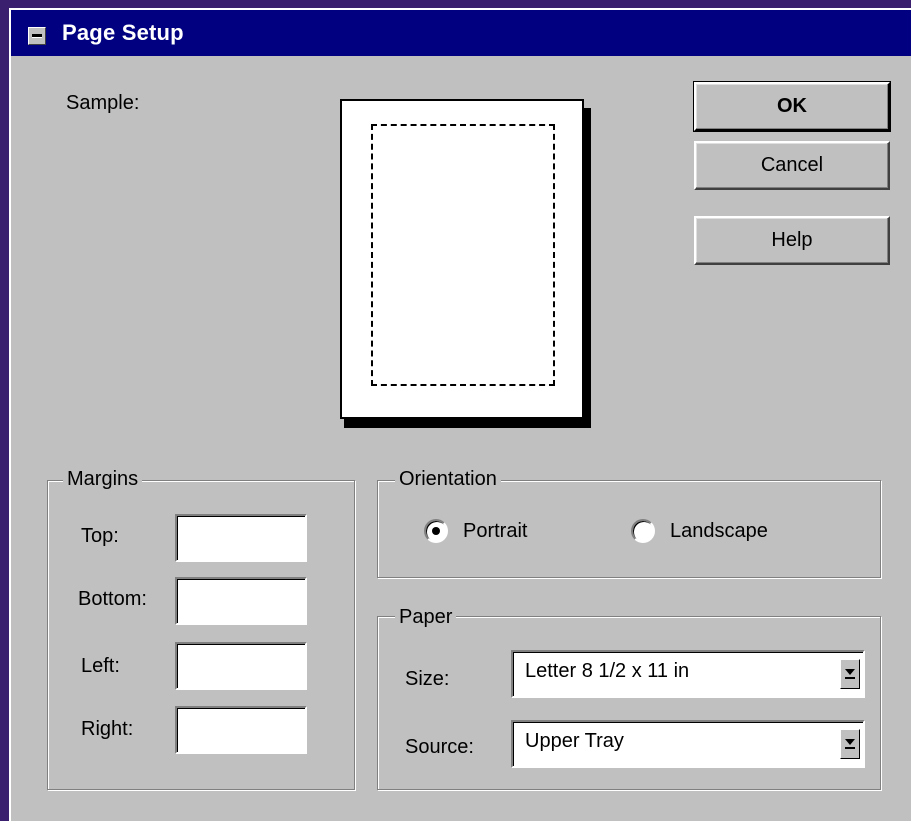 Image resolution: width=911 pixels, height=821 pixels. Describe the element at coordinates (792, 240) in the screenshot. I see `help-button: Help` at that location.